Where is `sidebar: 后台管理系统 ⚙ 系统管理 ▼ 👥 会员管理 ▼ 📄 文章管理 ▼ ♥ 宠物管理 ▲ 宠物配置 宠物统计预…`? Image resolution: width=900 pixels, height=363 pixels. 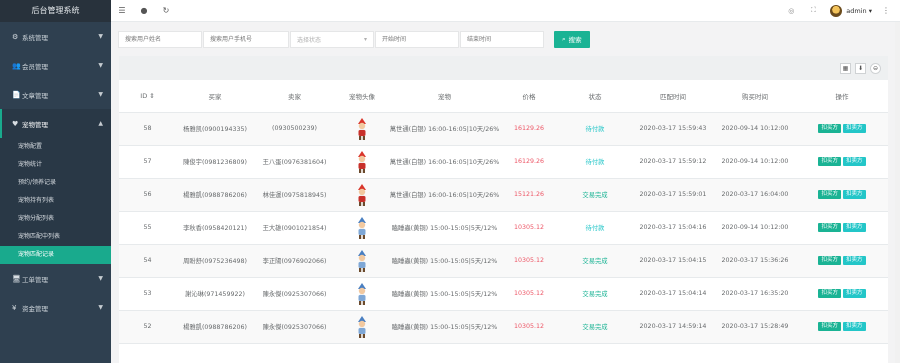
sidebar: 后台管理系统 ⚙ 系统管理 ▼ 👥 会员管理 ▼ 📄 文章管理 ▼ ♥ 宠物管理 ▲ 宠物配置 宠物统计预… is located at coordinates (55, 181).